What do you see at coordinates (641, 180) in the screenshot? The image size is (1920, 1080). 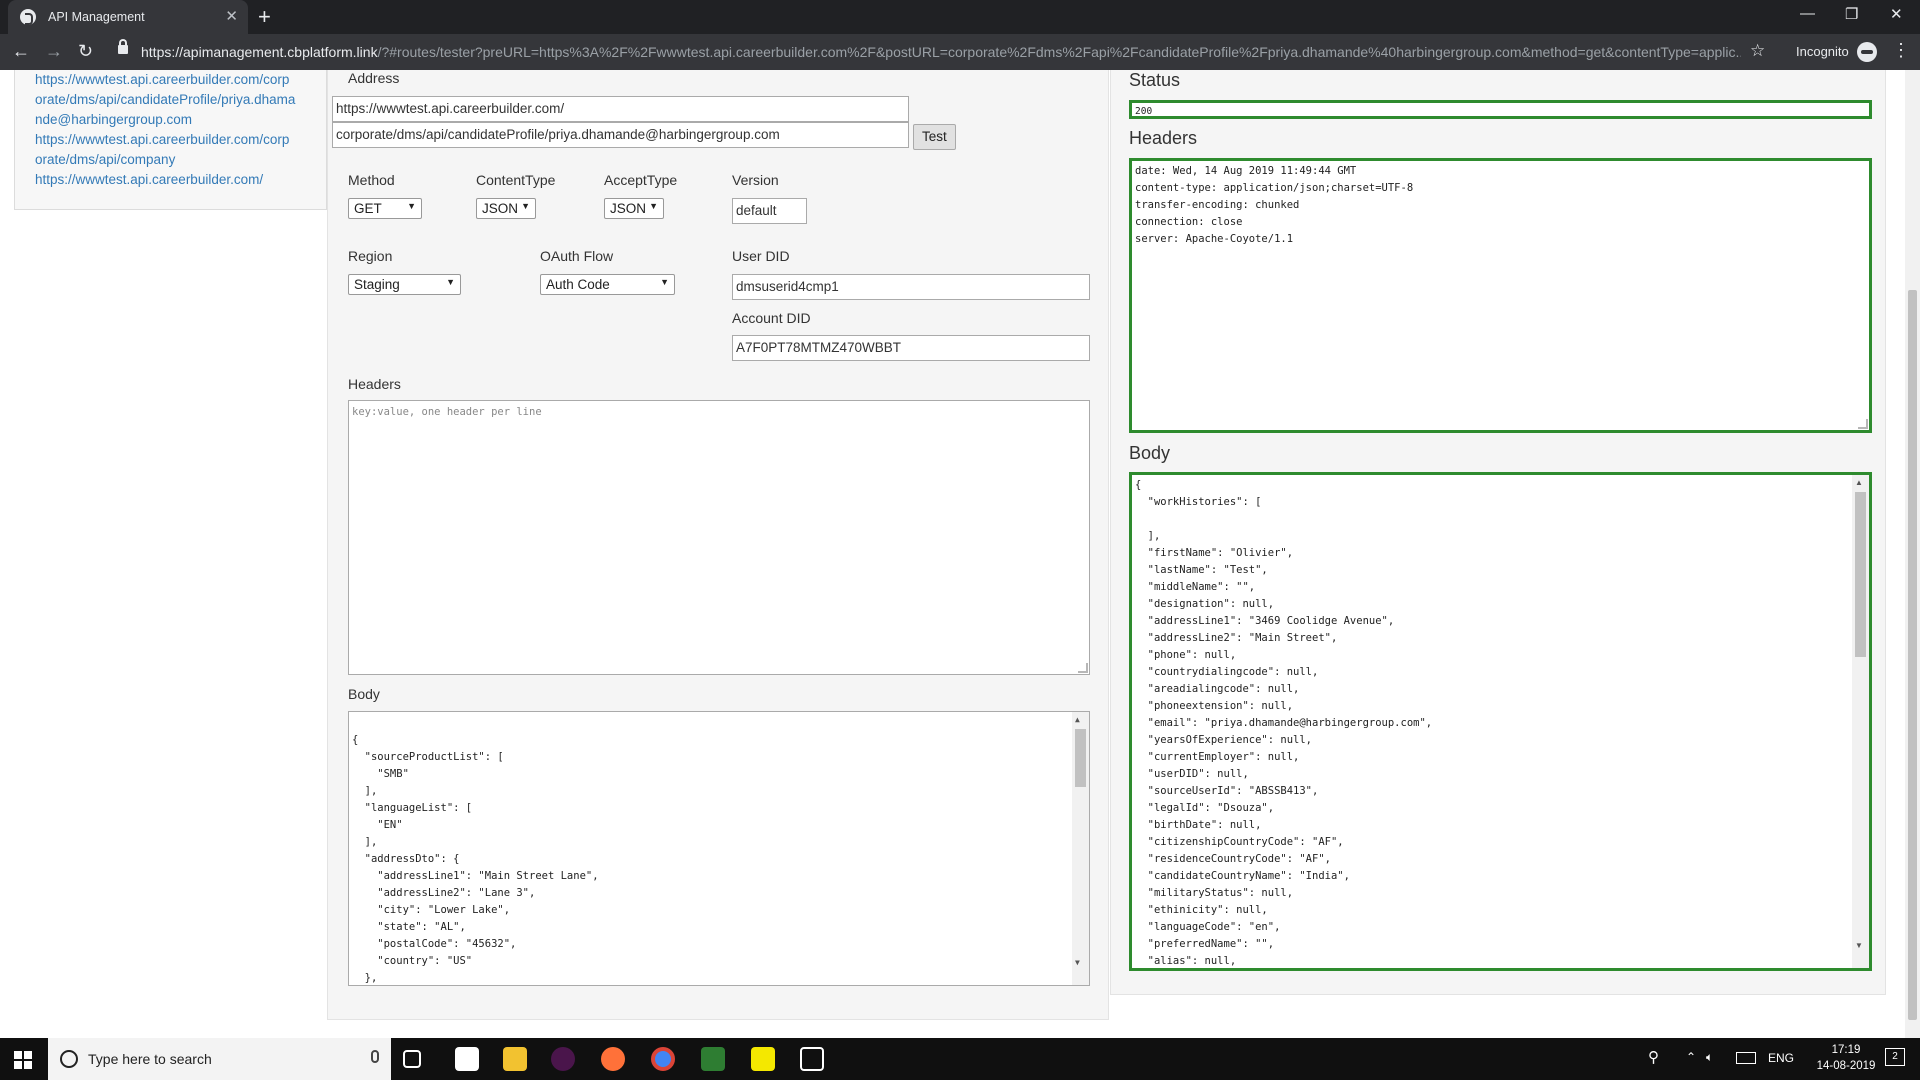 I see `accept-type-label: AcceptType` at bounding box center [641, 180].